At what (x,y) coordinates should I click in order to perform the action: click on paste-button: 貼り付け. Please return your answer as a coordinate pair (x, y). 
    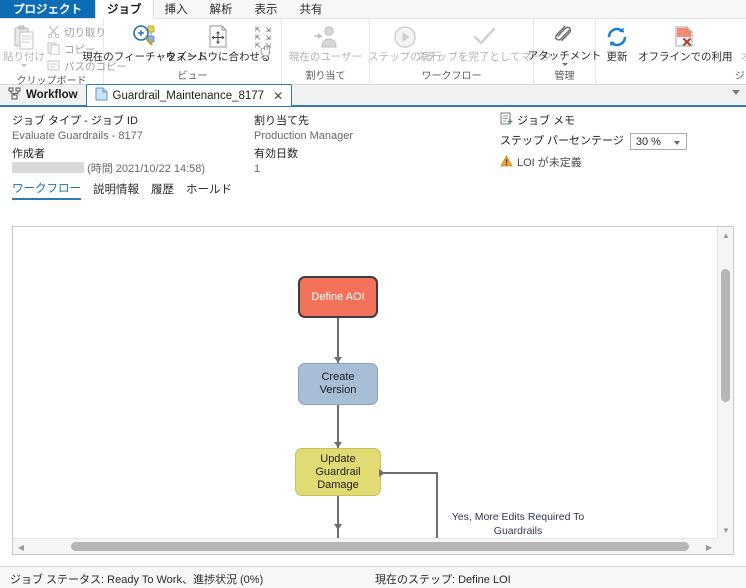
    Looking at the image, I should click on (24, 44).